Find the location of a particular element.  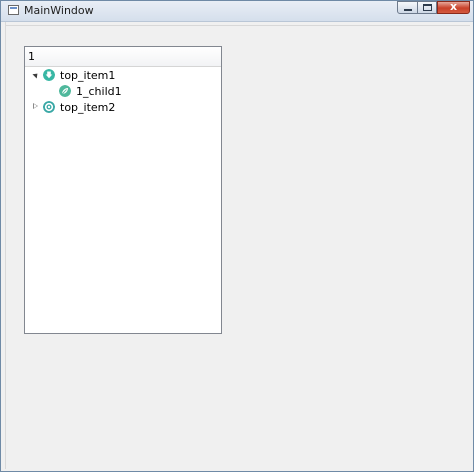

menubar-divider is located at coordinates (238, 25).